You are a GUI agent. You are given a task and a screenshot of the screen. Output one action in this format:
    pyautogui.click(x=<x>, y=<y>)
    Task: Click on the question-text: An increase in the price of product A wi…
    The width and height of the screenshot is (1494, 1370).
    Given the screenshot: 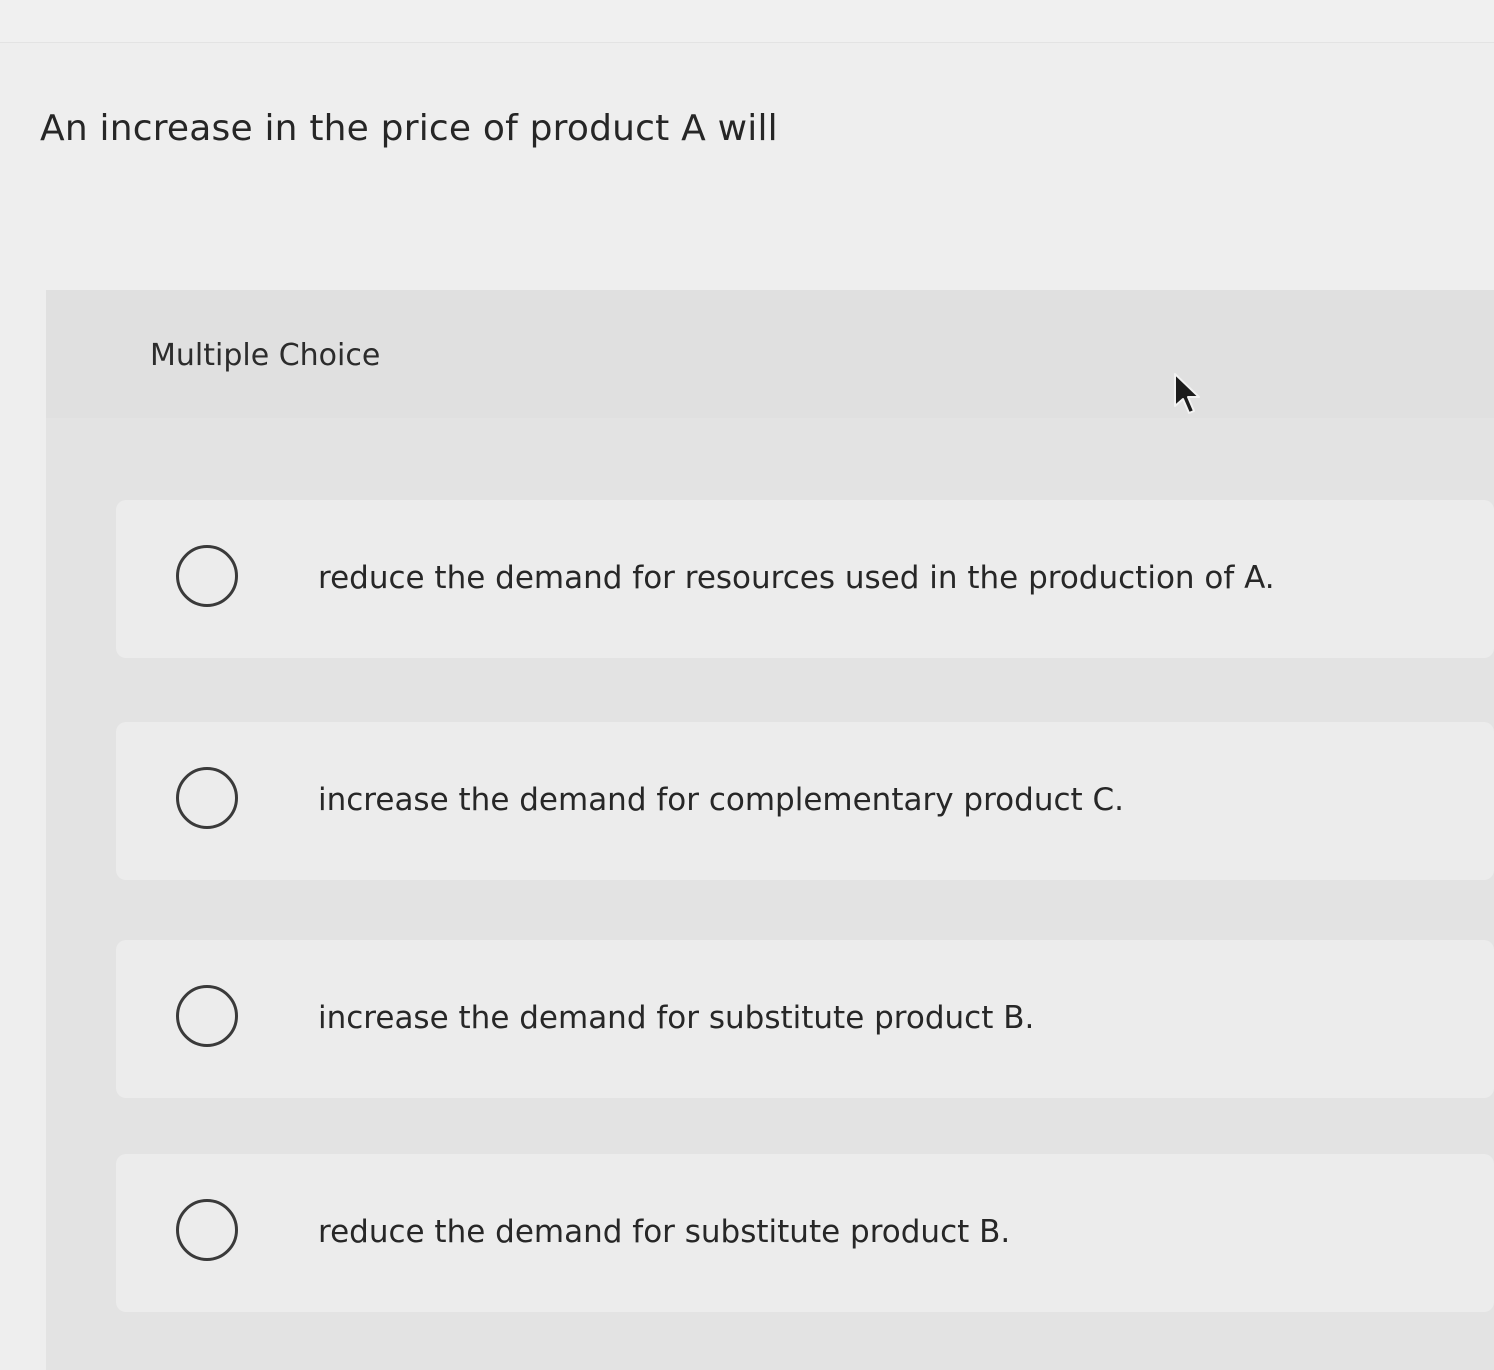 What is the action you would take?
    pyautogui.click(x=409, y=128)
    